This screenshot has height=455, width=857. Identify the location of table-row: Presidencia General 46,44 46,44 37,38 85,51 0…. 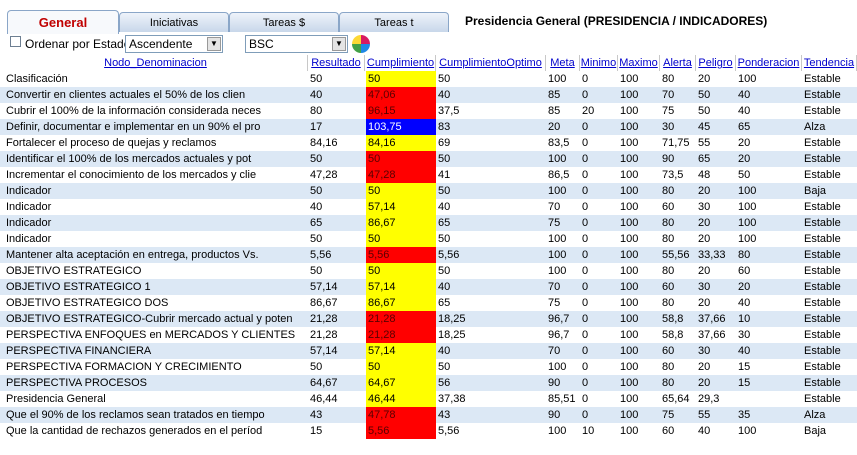
(428, 399).